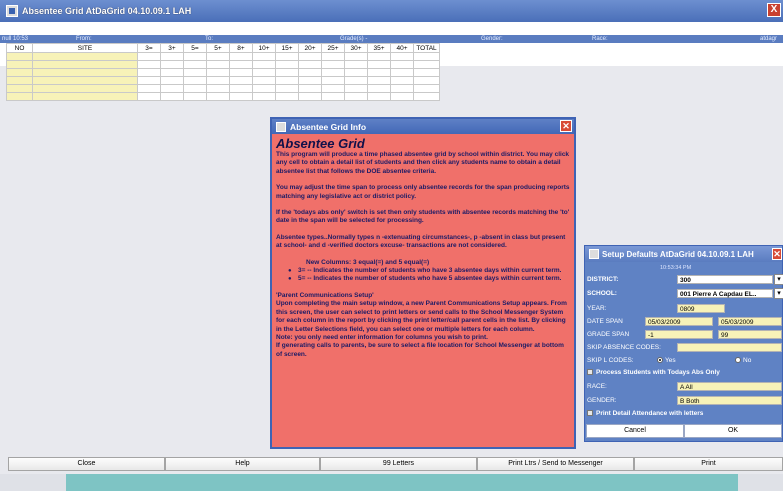 The width and height of the screenshot is (783, 491). What do you see at coordinates (725, 293) in the screenshot?
I see `school-field: 001 Pierre A Capdau EL..` at bounding box center [725, 293].